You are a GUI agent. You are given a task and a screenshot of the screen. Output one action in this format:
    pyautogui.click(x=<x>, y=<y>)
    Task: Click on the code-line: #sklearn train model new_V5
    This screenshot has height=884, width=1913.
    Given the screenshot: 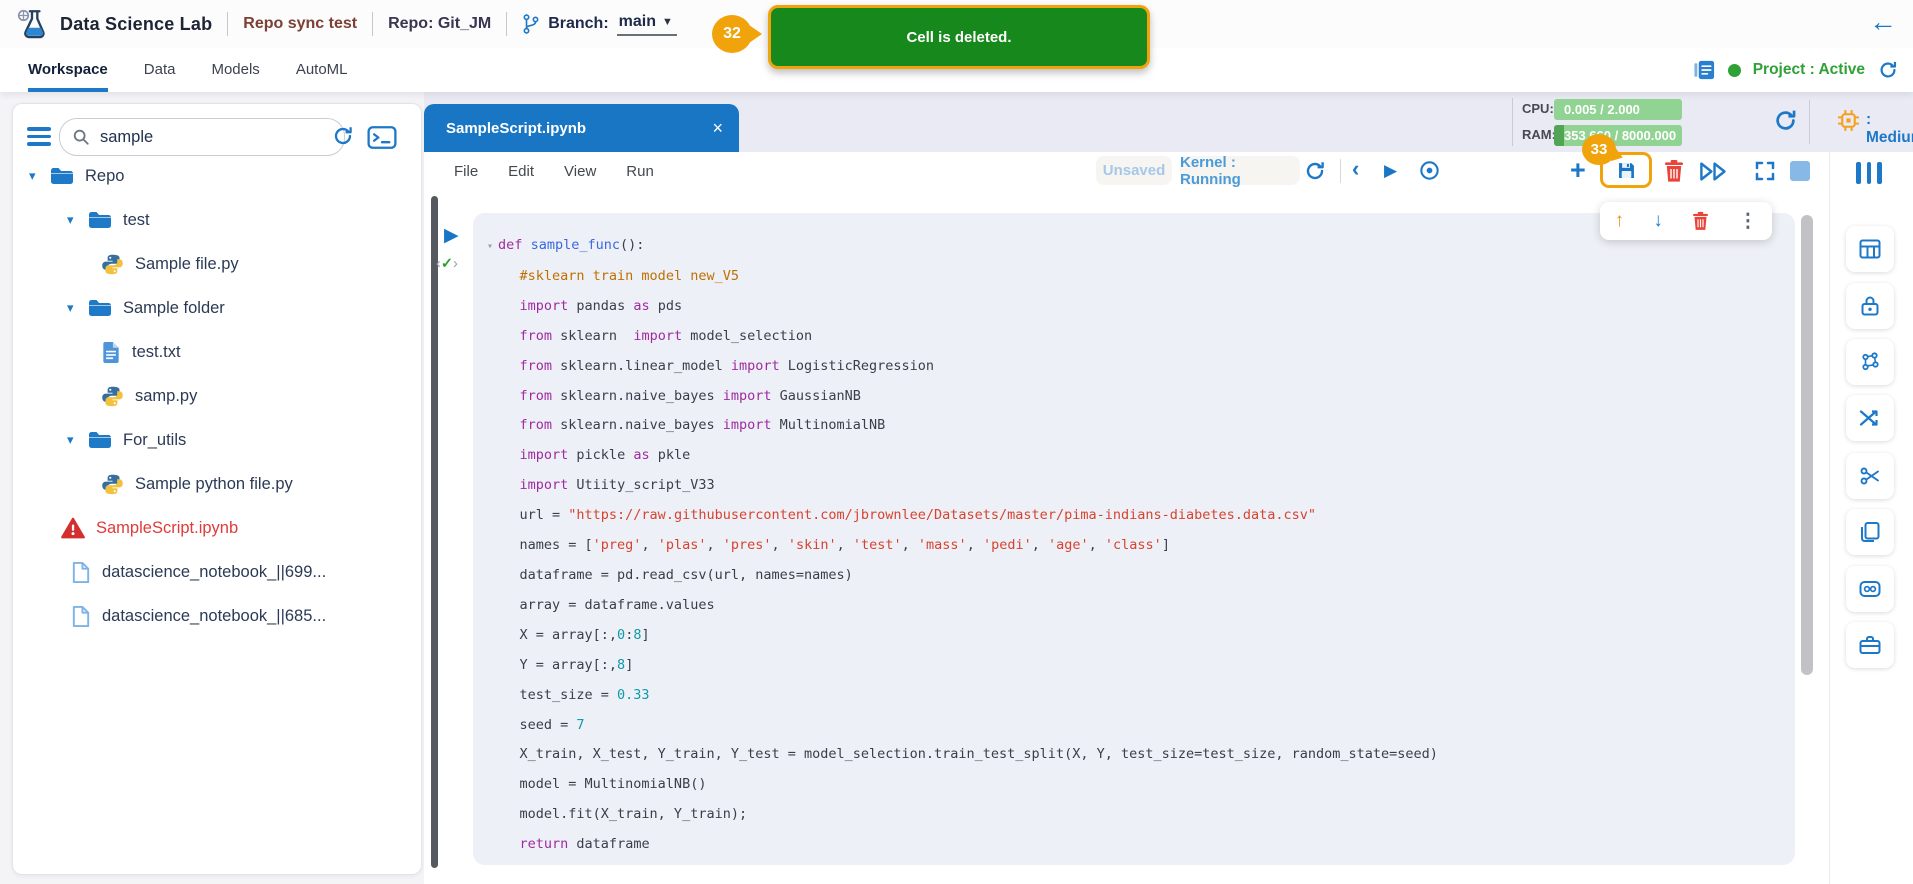 What is the action you would take?
    pyautogui.click(x=1141, y=277)
    